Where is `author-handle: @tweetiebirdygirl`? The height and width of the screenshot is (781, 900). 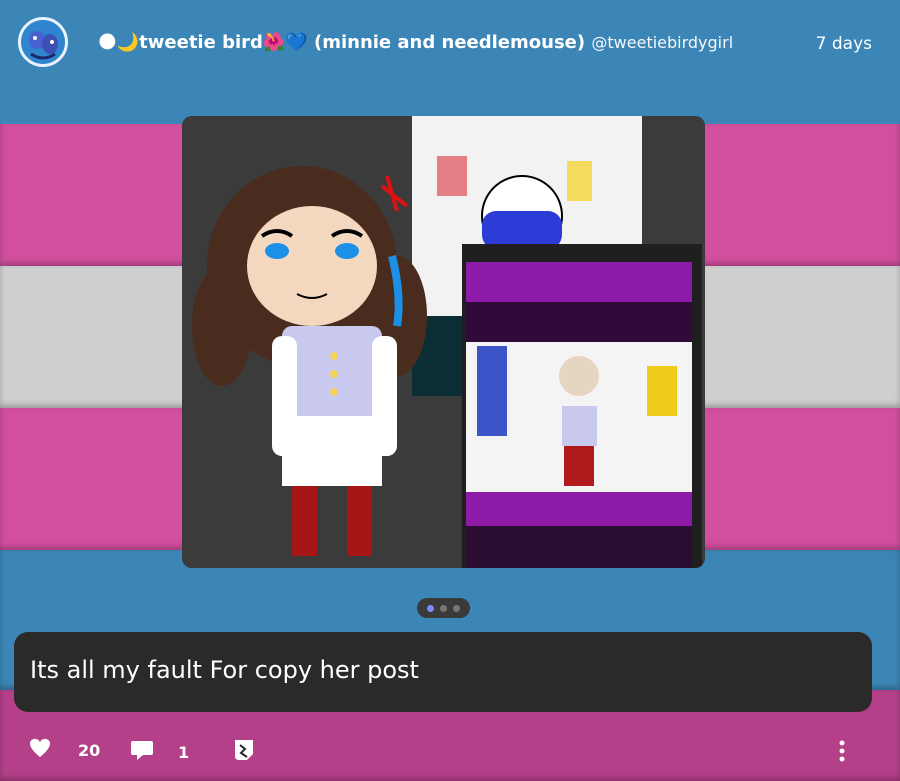
author-handle: @tweetiebirdygirl is located at coordinates (662, 42).